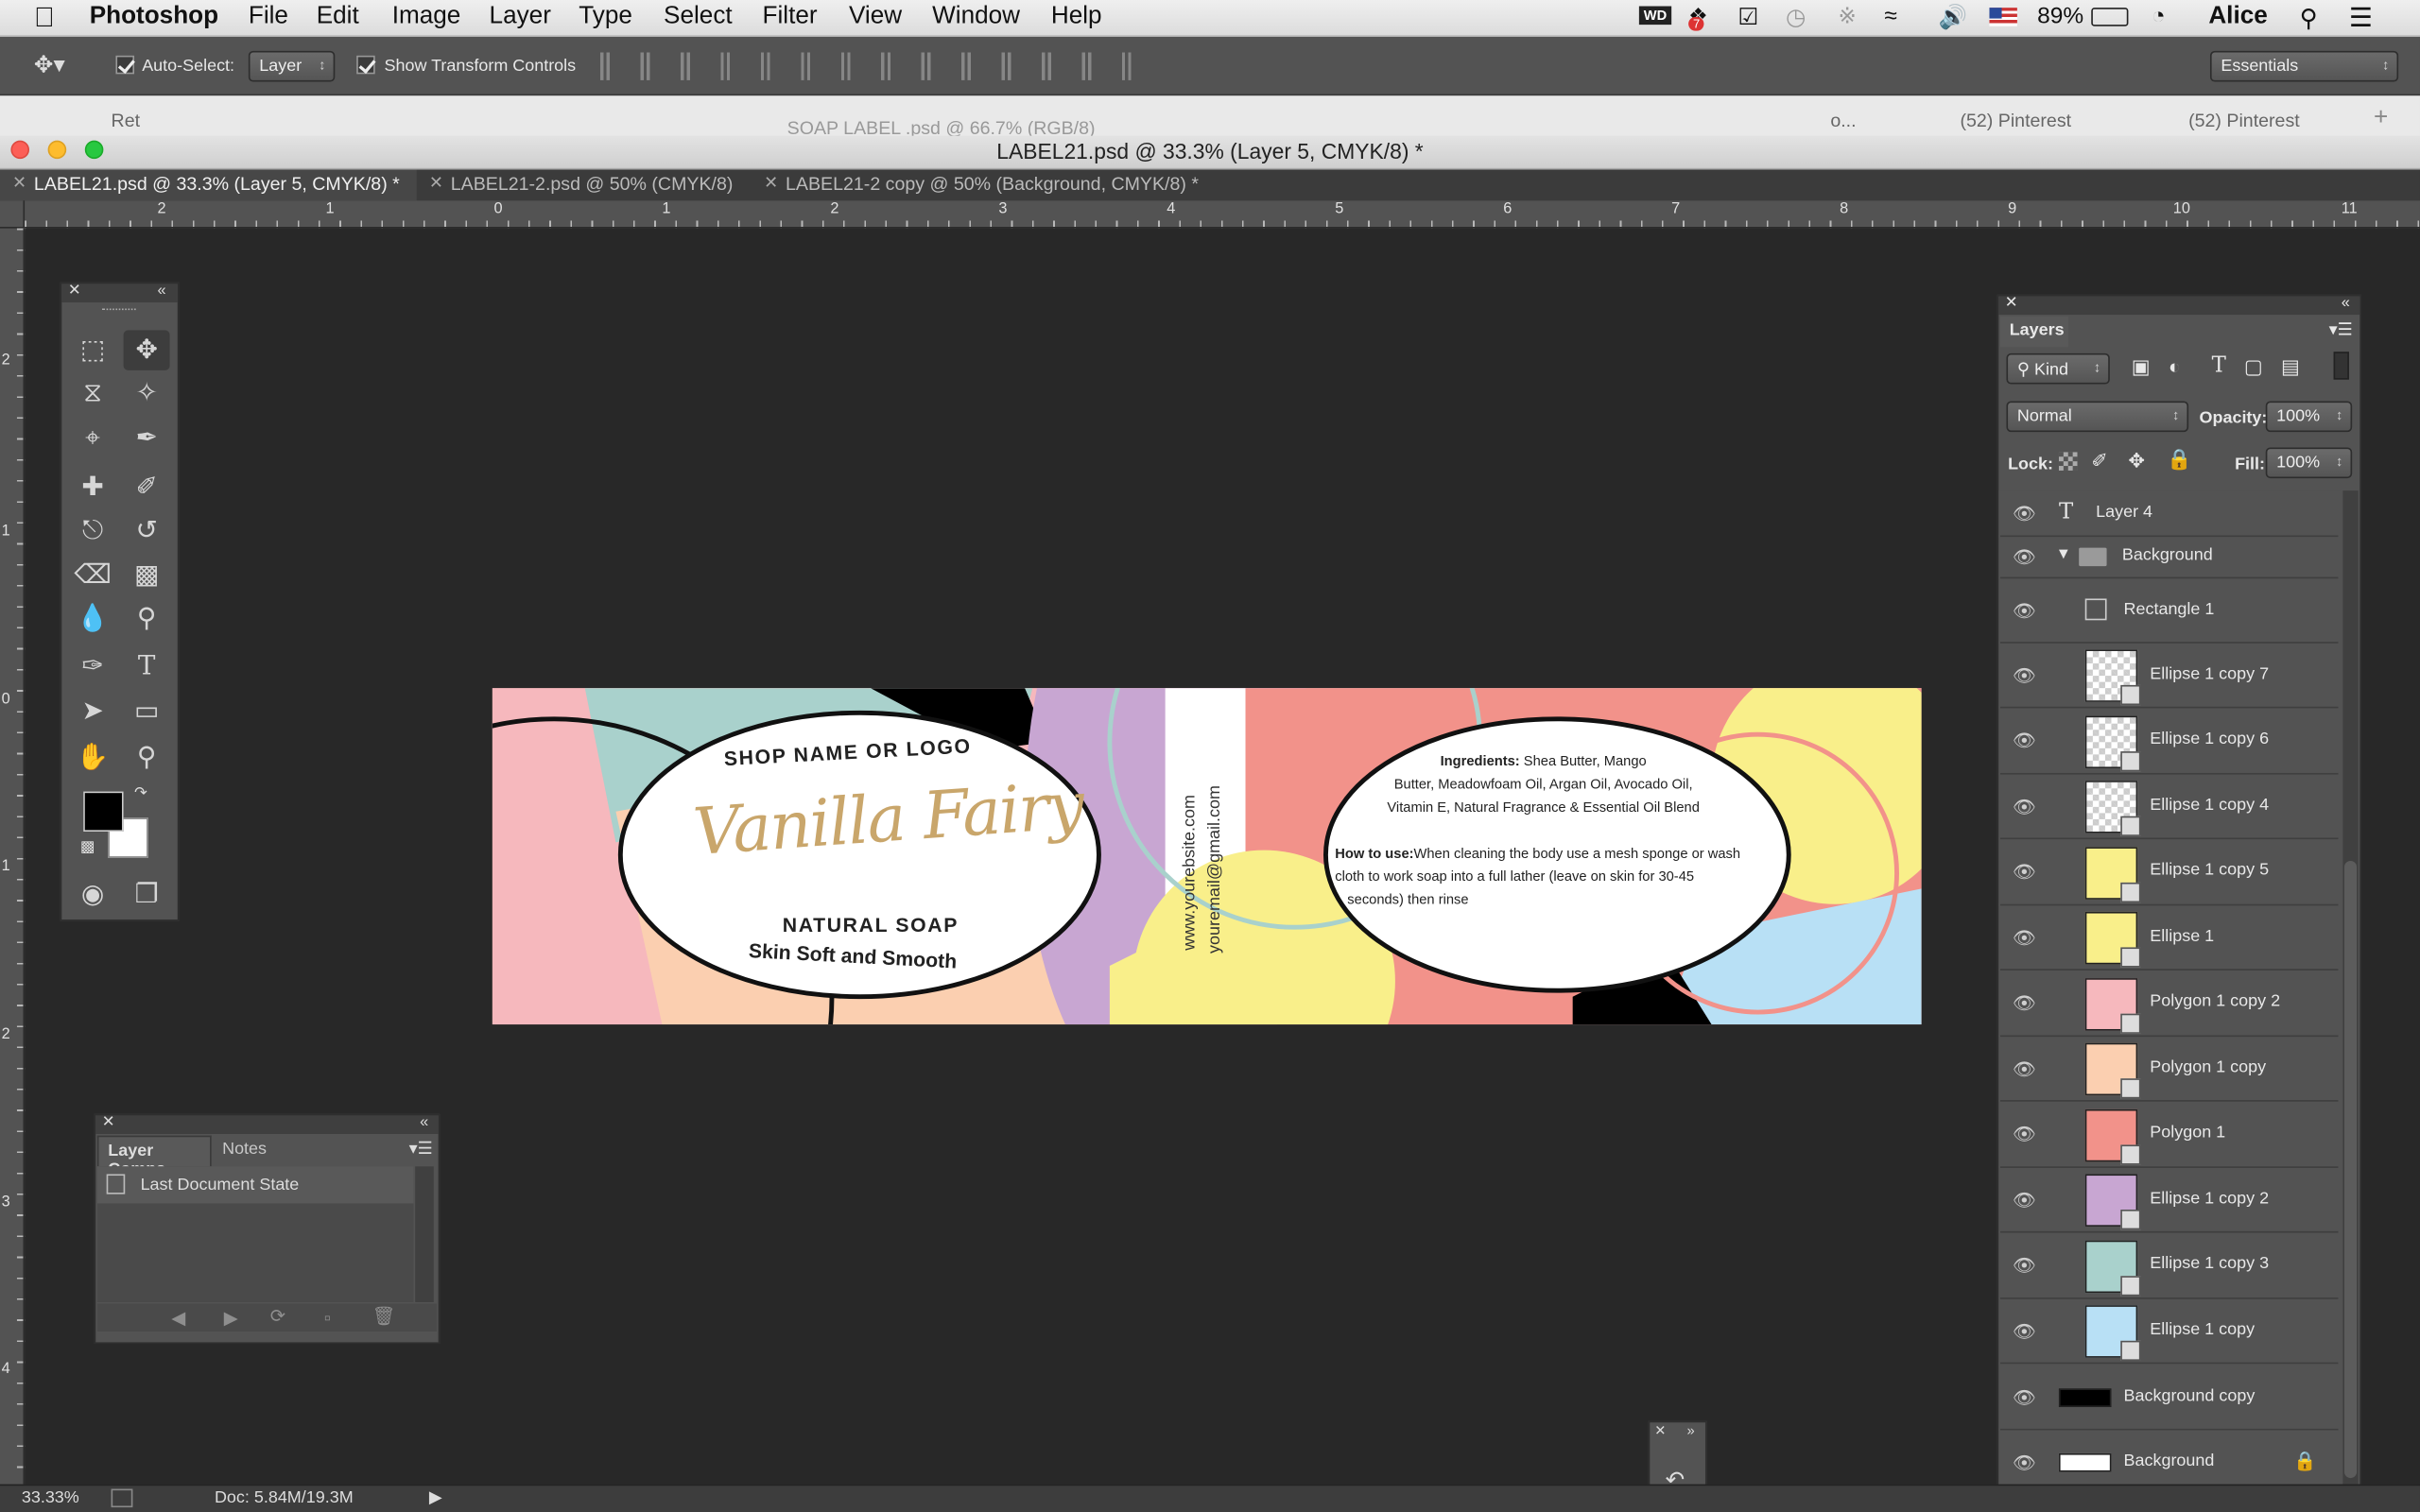 The width and height of the screenshot is (2420, 1512). Describe the element at coordinates (2309, 463) in the screenshot. I see `fill-field: 100%` at that location.